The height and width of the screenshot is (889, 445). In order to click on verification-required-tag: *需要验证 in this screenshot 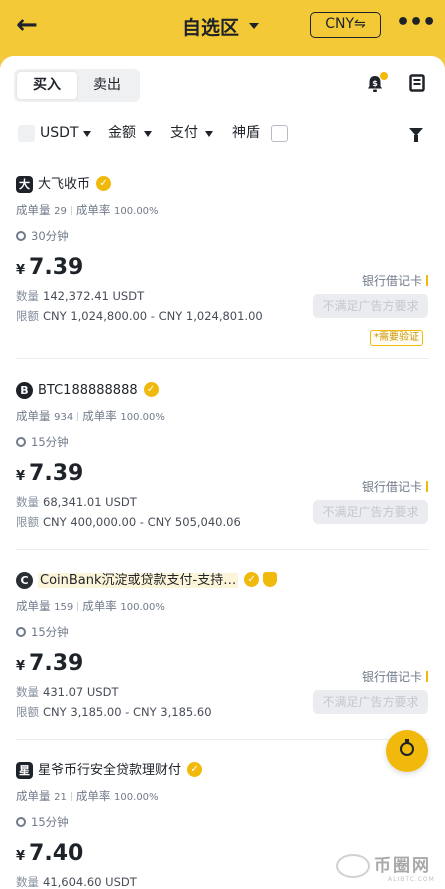, I will do `click(396, 338)`.